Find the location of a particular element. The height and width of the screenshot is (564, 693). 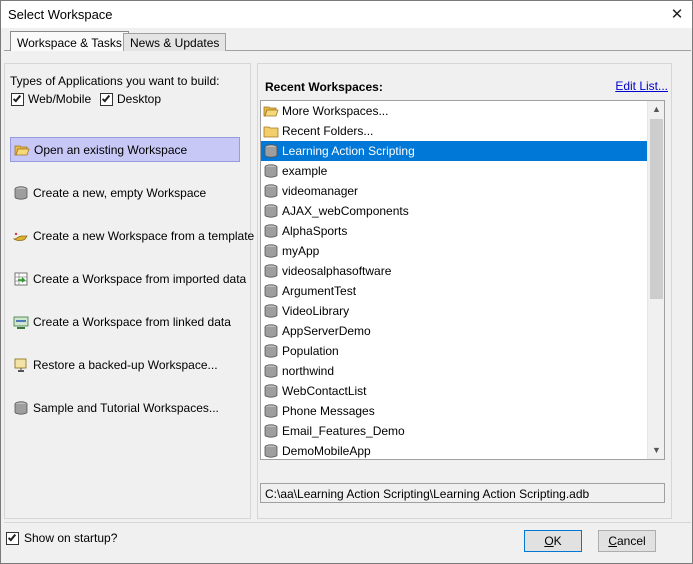

task-label: Open an existing Workspace is located at coordinates (111, 149).